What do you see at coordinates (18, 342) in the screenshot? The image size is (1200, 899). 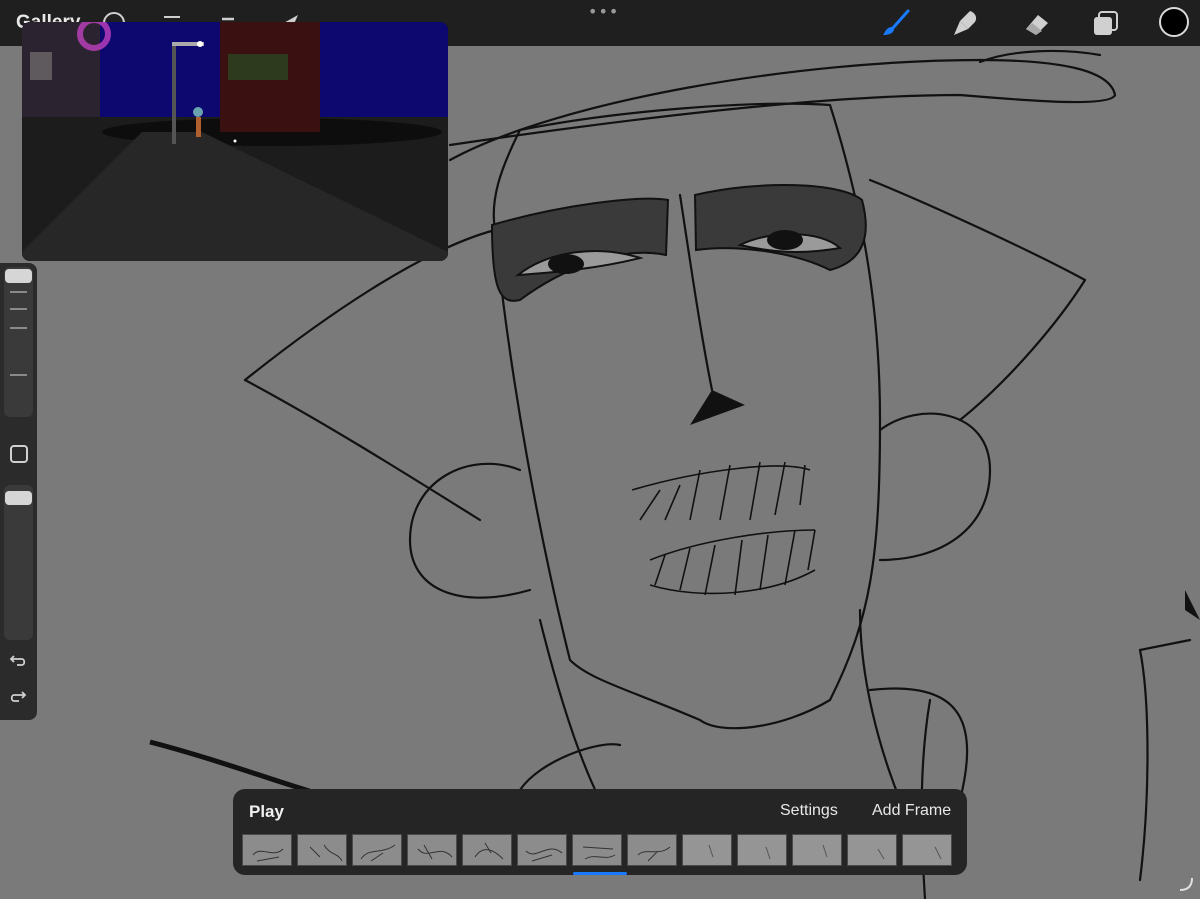 I see `brush-size-slider` at bounding box center [18, 342].